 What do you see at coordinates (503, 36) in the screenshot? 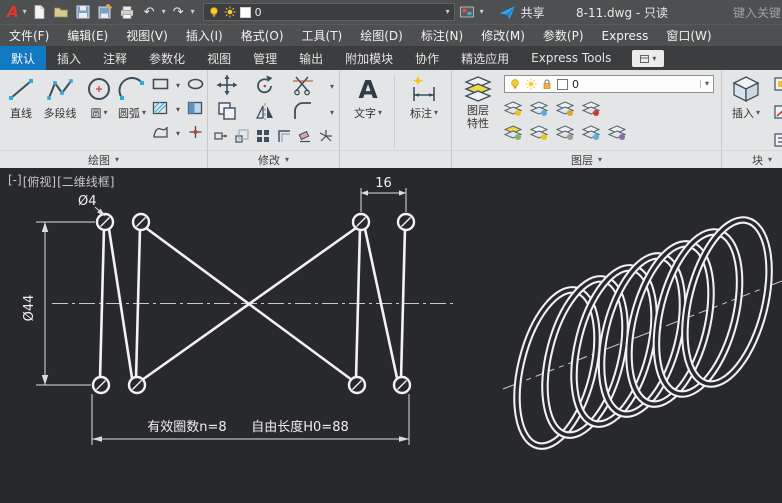
I see `menu-modify: 修改(M)` at bounding box center [503, 36].